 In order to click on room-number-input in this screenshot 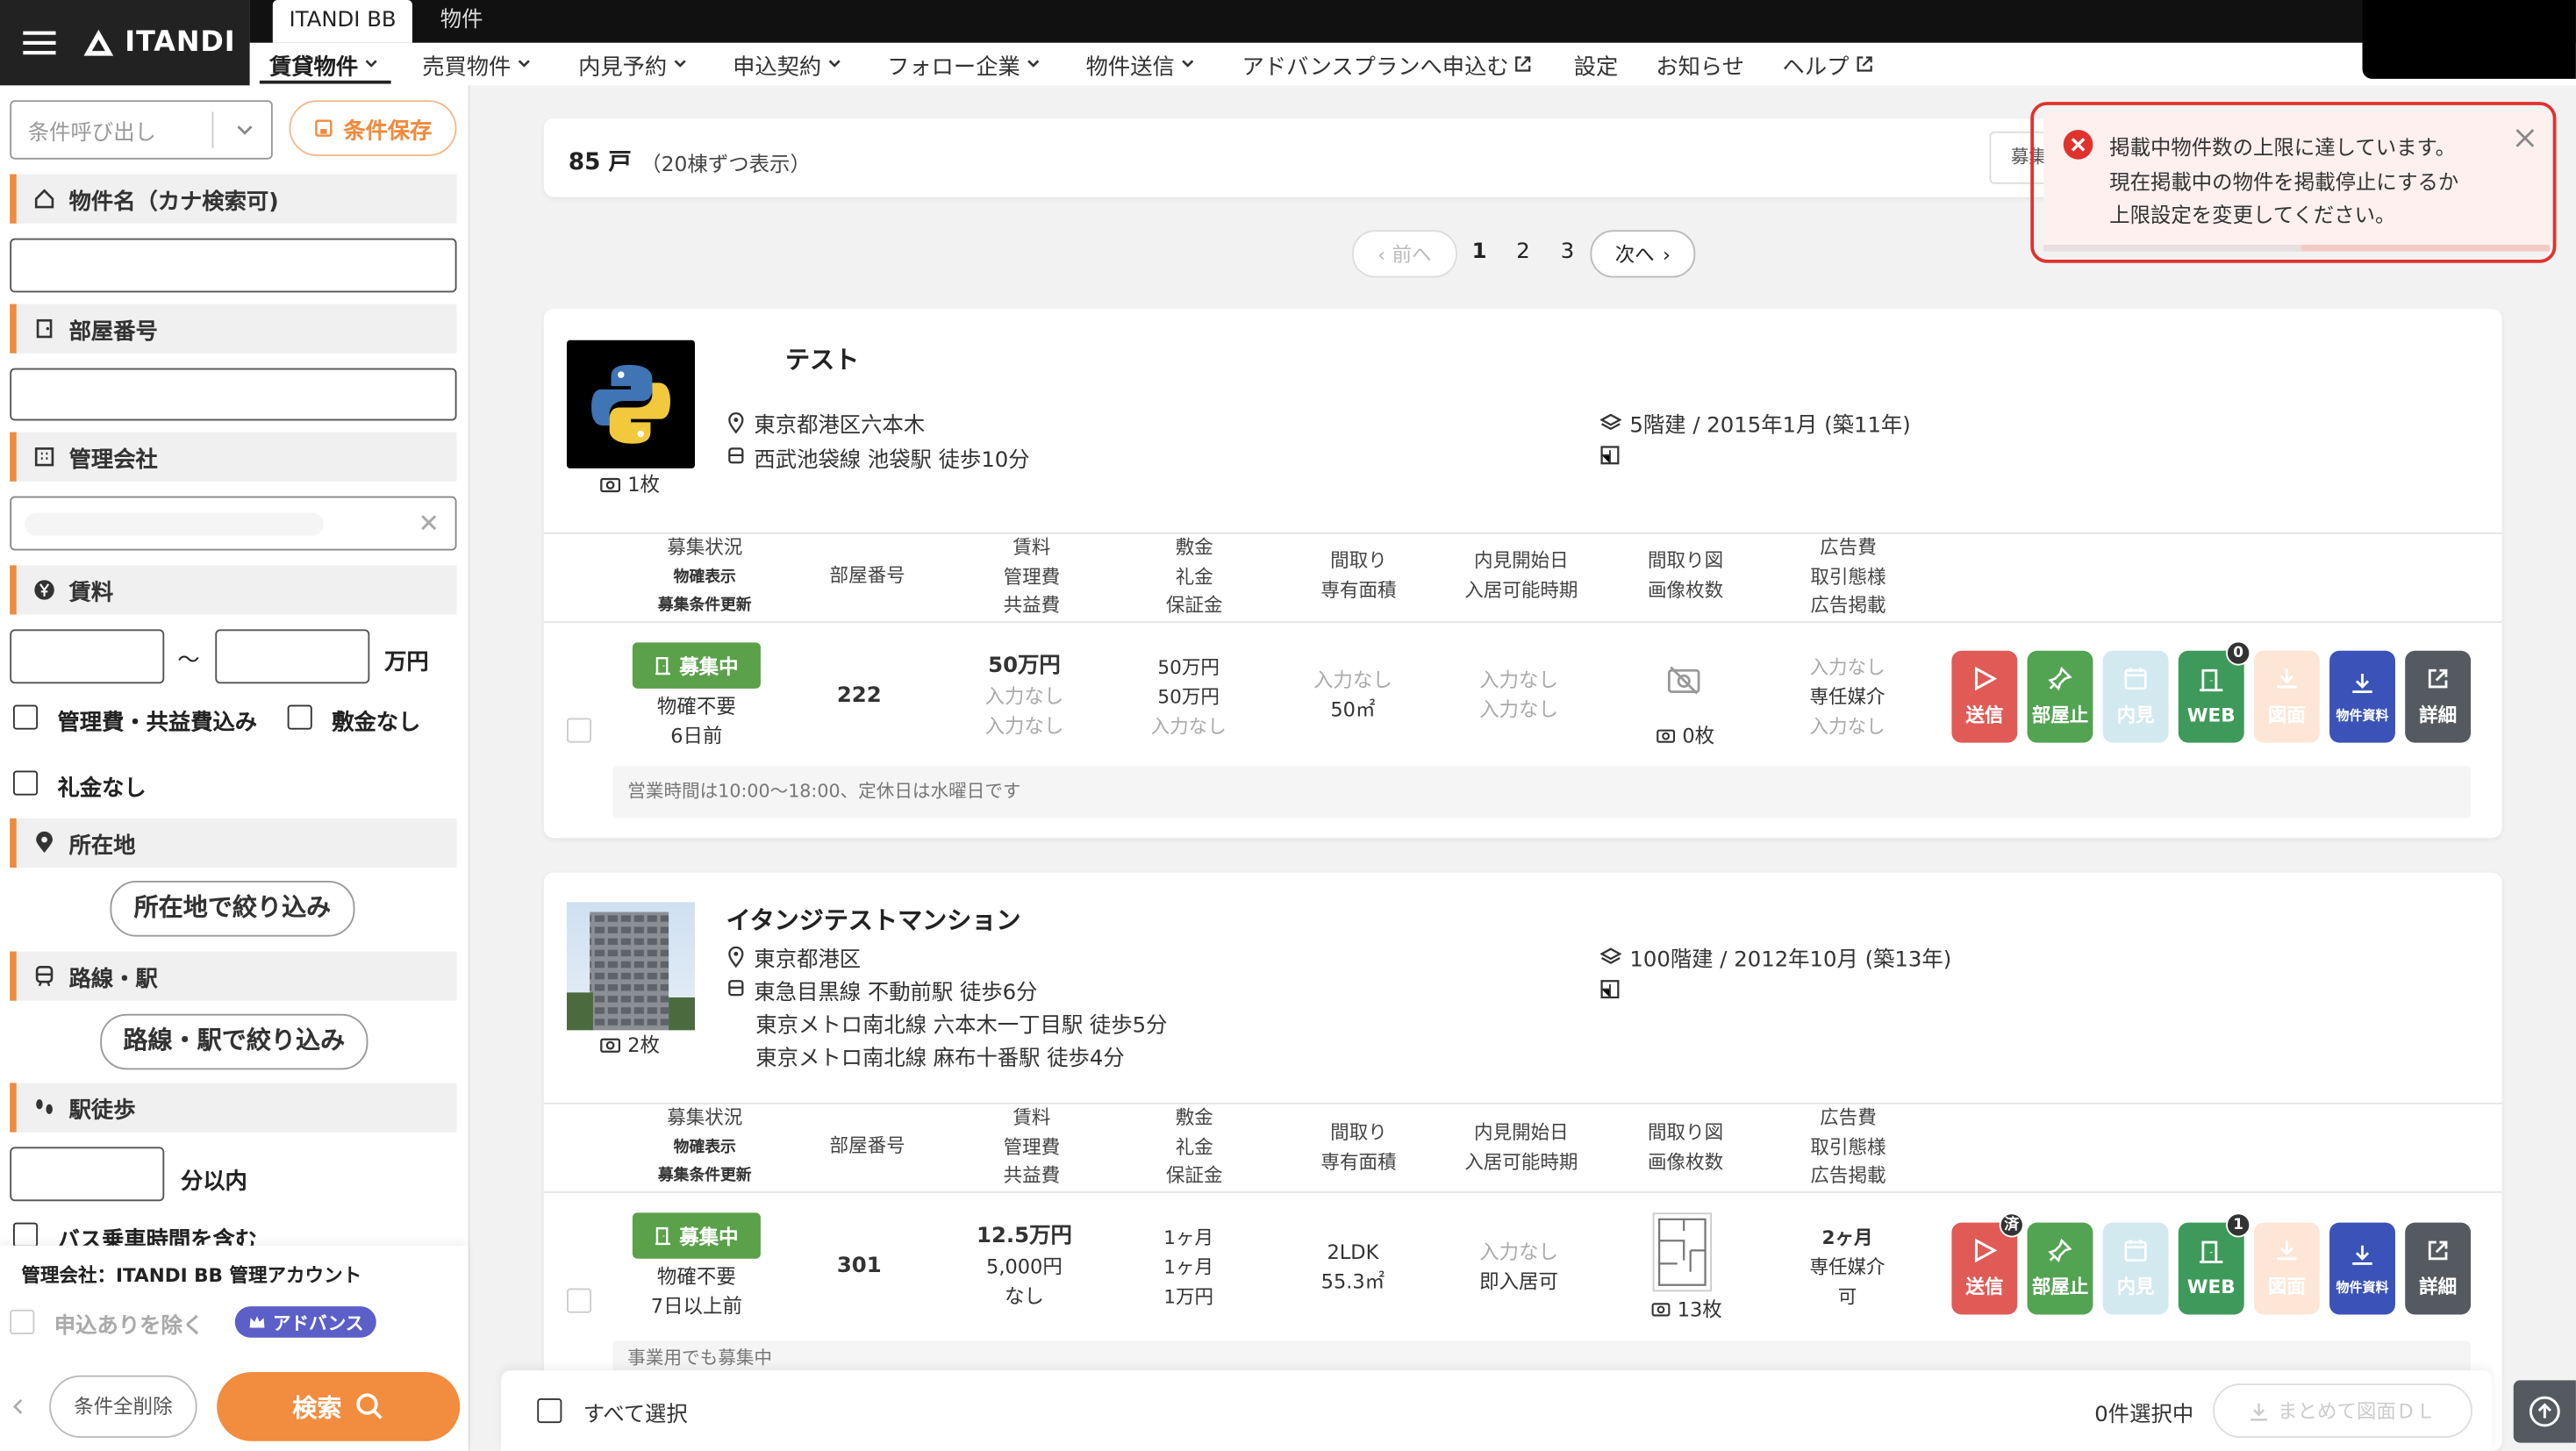, I will do `click(233, 394)`.